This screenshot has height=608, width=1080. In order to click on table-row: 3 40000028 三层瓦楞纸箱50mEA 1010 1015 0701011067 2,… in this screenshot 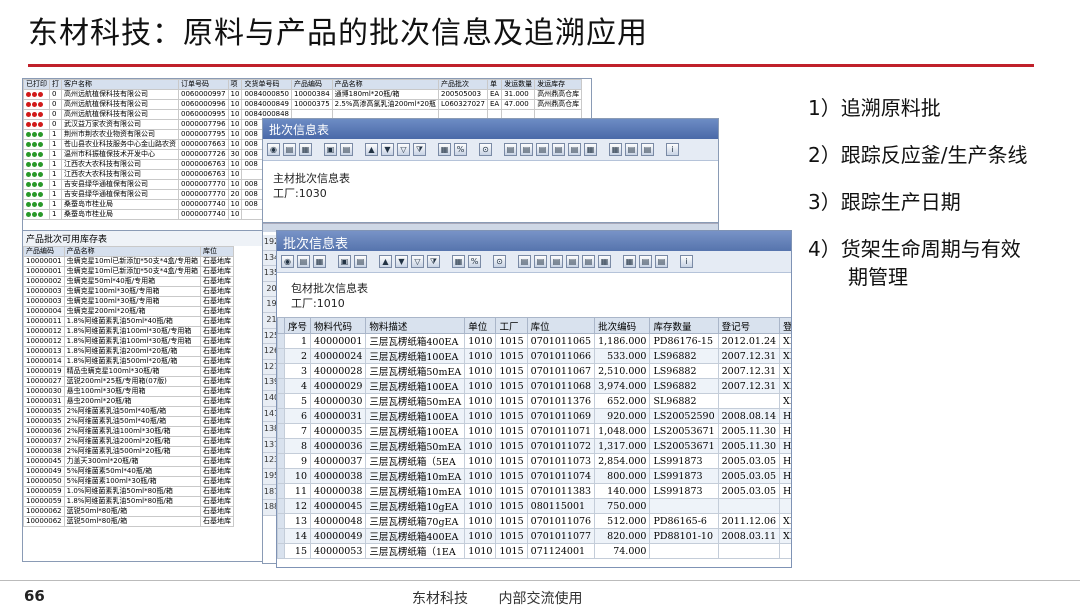, I will do `click(534, 371)`.